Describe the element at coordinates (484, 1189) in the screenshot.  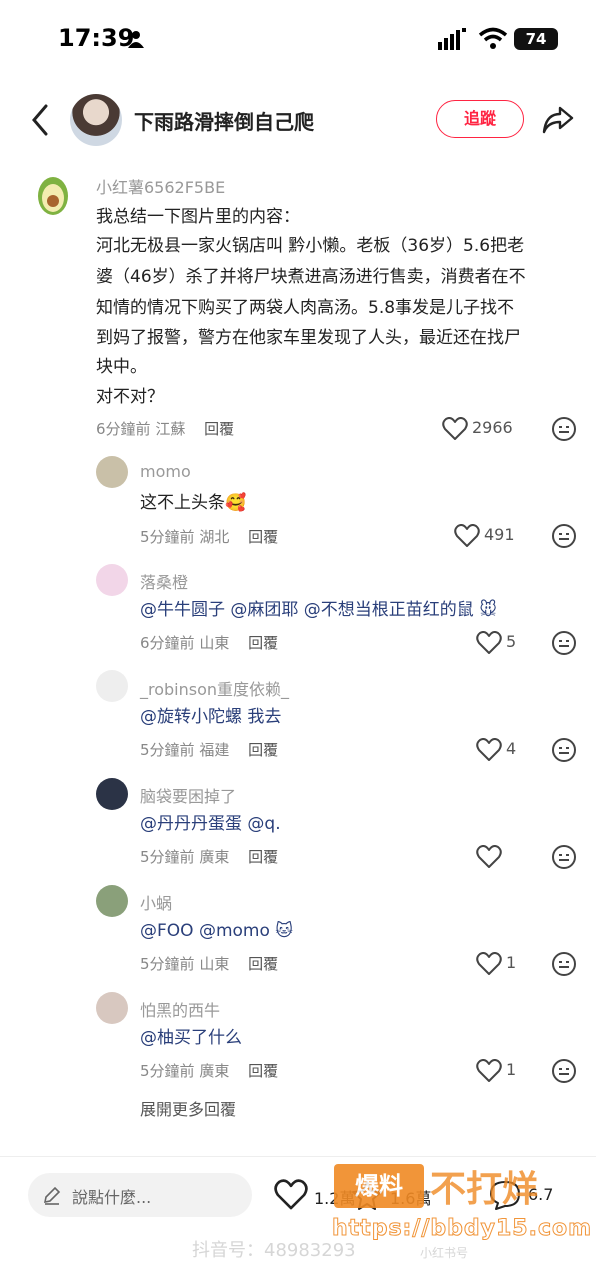
I see `watermark-site-name: 不打烊` at that location.